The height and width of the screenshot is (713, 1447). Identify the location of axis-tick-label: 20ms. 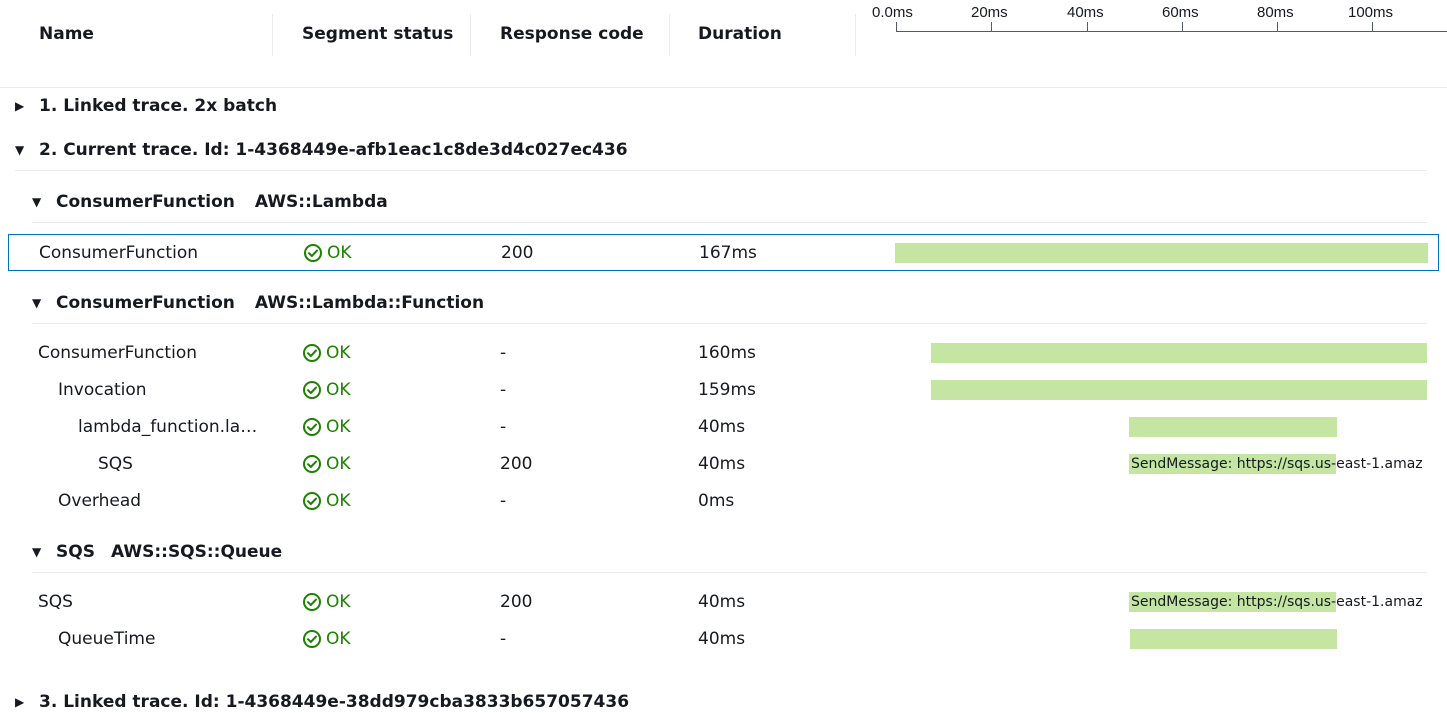
(989, 12).